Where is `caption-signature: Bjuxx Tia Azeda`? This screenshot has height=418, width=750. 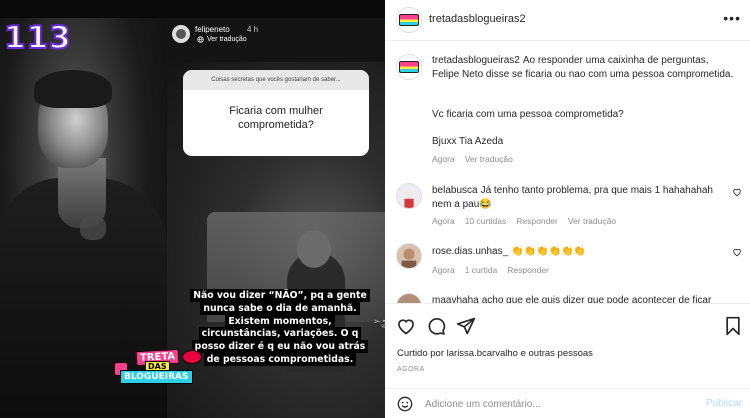 caption-signature: Bjuxx Tia Azeda is located at coordinates (468, 141).